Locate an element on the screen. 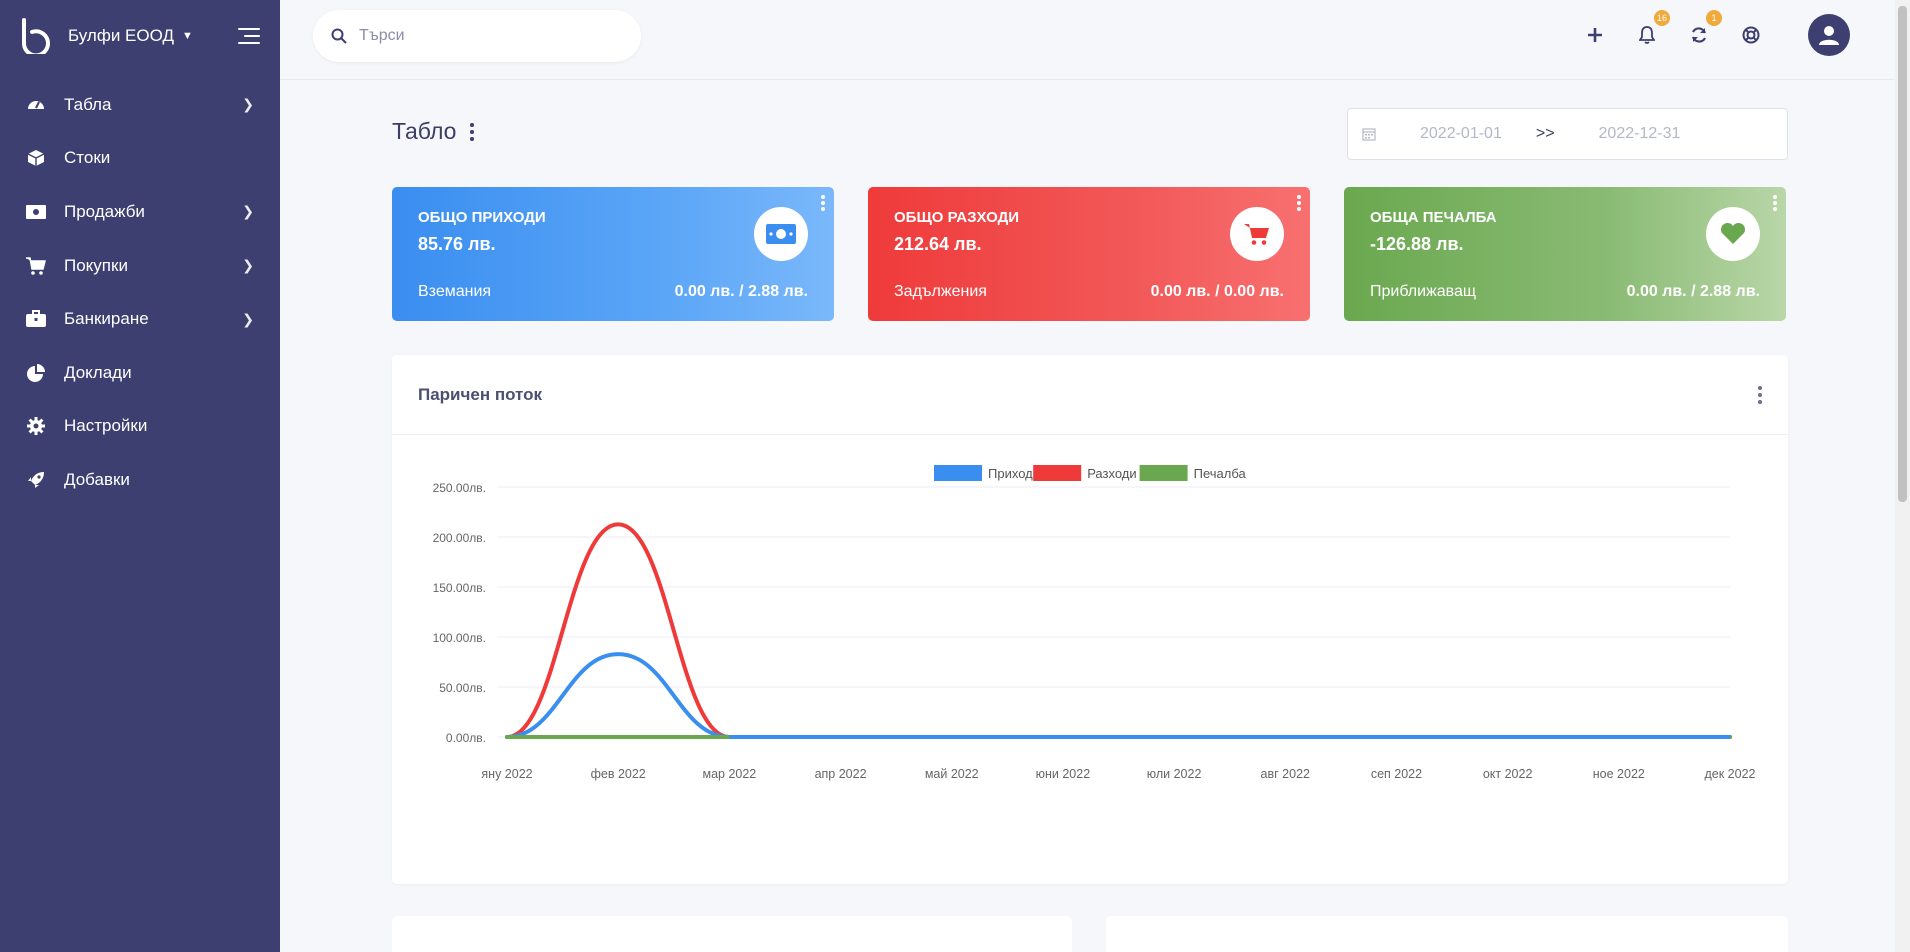  search-input: Търси is located at coordinates (382, 36).